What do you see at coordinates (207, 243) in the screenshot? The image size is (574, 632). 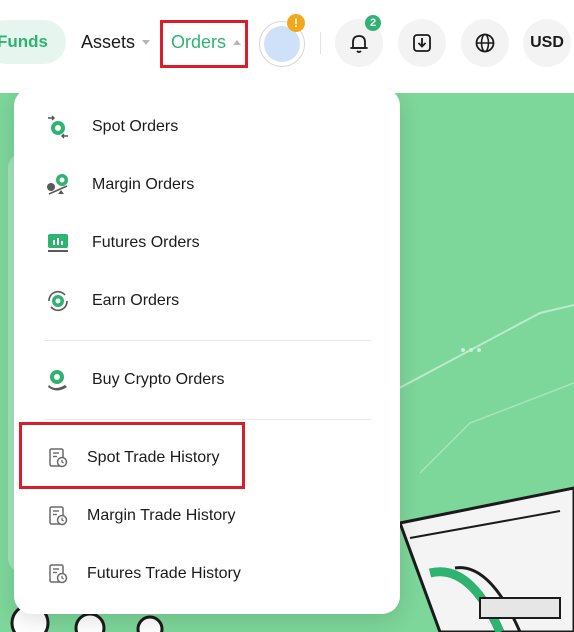 I see `menu-item-futures-orders: Futures Orders` at bounding box center [207, 243].